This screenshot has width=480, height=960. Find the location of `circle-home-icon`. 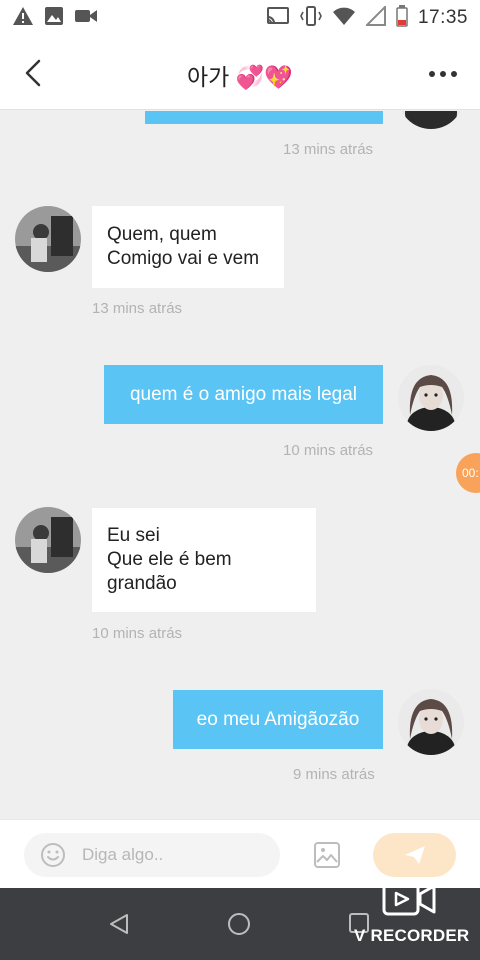

circle-home-icon is located at coordinates (239, 924).